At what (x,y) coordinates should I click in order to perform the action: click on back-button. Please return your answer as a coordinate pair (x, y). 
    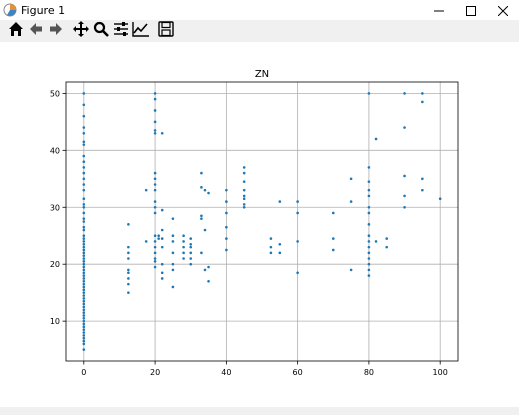
    Looking at the image, I should click on (35, 31).